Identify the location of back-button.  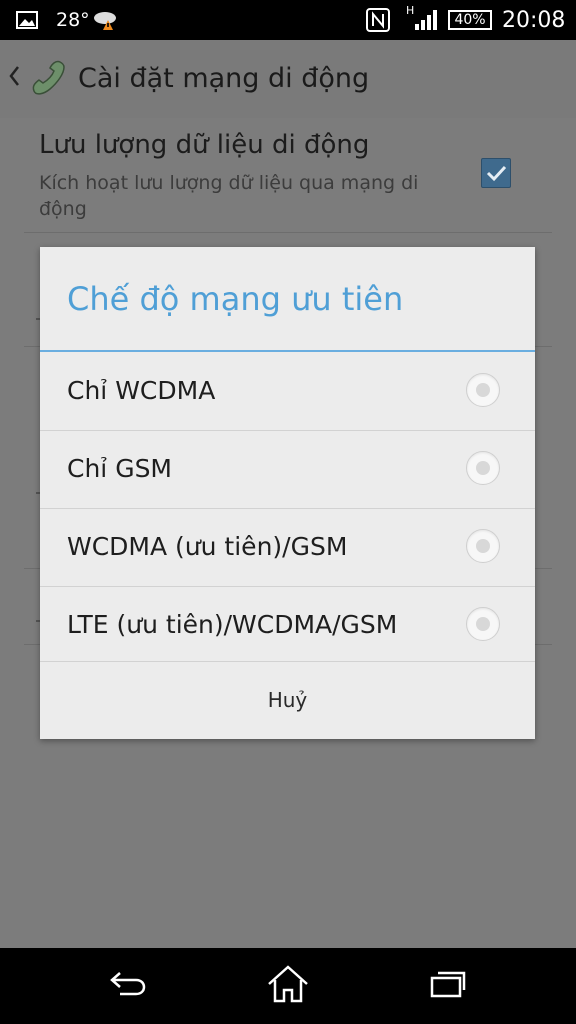
(128, 986).